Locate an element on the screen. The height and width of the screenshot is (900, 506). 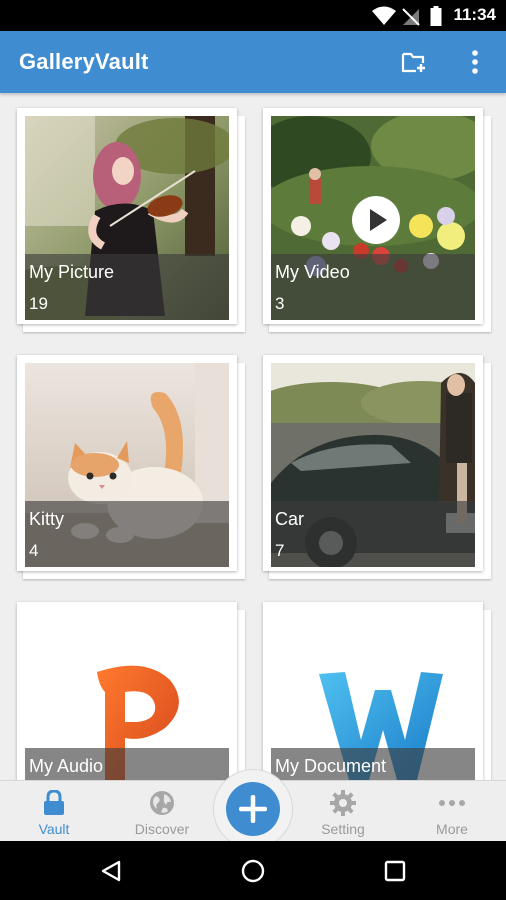
card-frame: My Document is located at coordinates (373, 691).